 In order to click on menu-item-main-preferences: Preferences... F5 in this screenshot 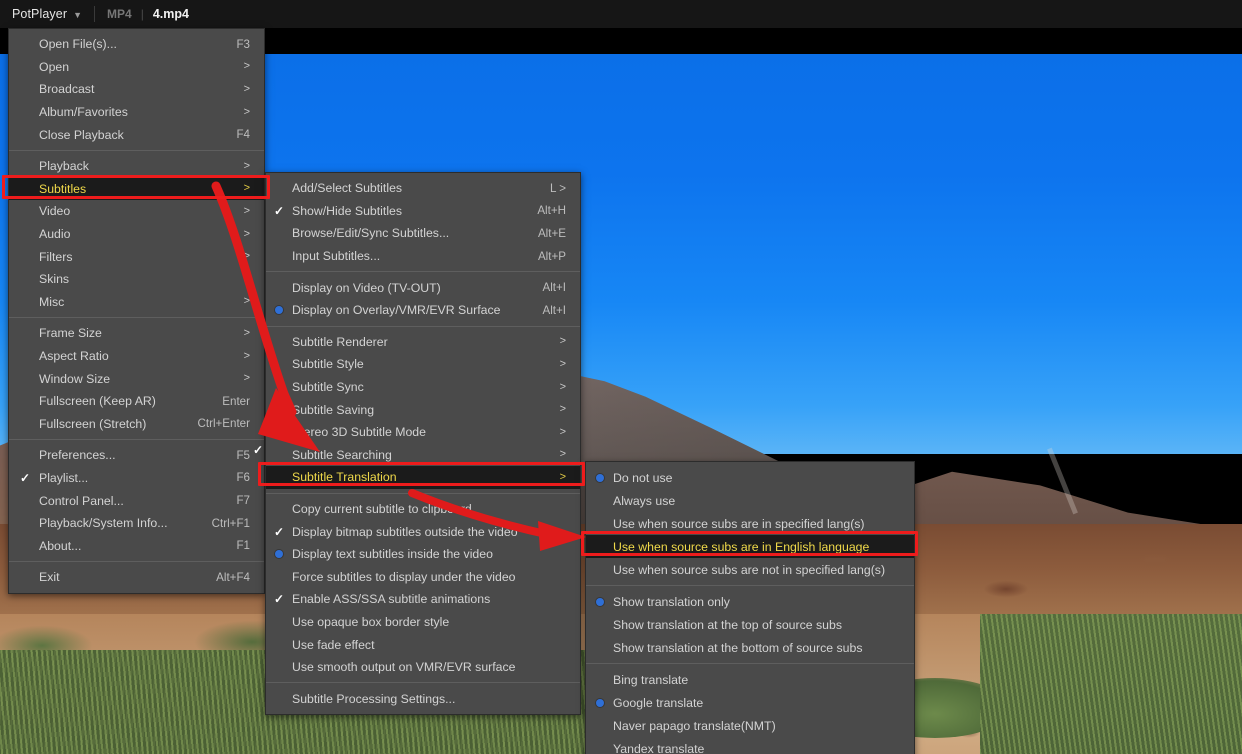, I will do `click(136, 455)`.